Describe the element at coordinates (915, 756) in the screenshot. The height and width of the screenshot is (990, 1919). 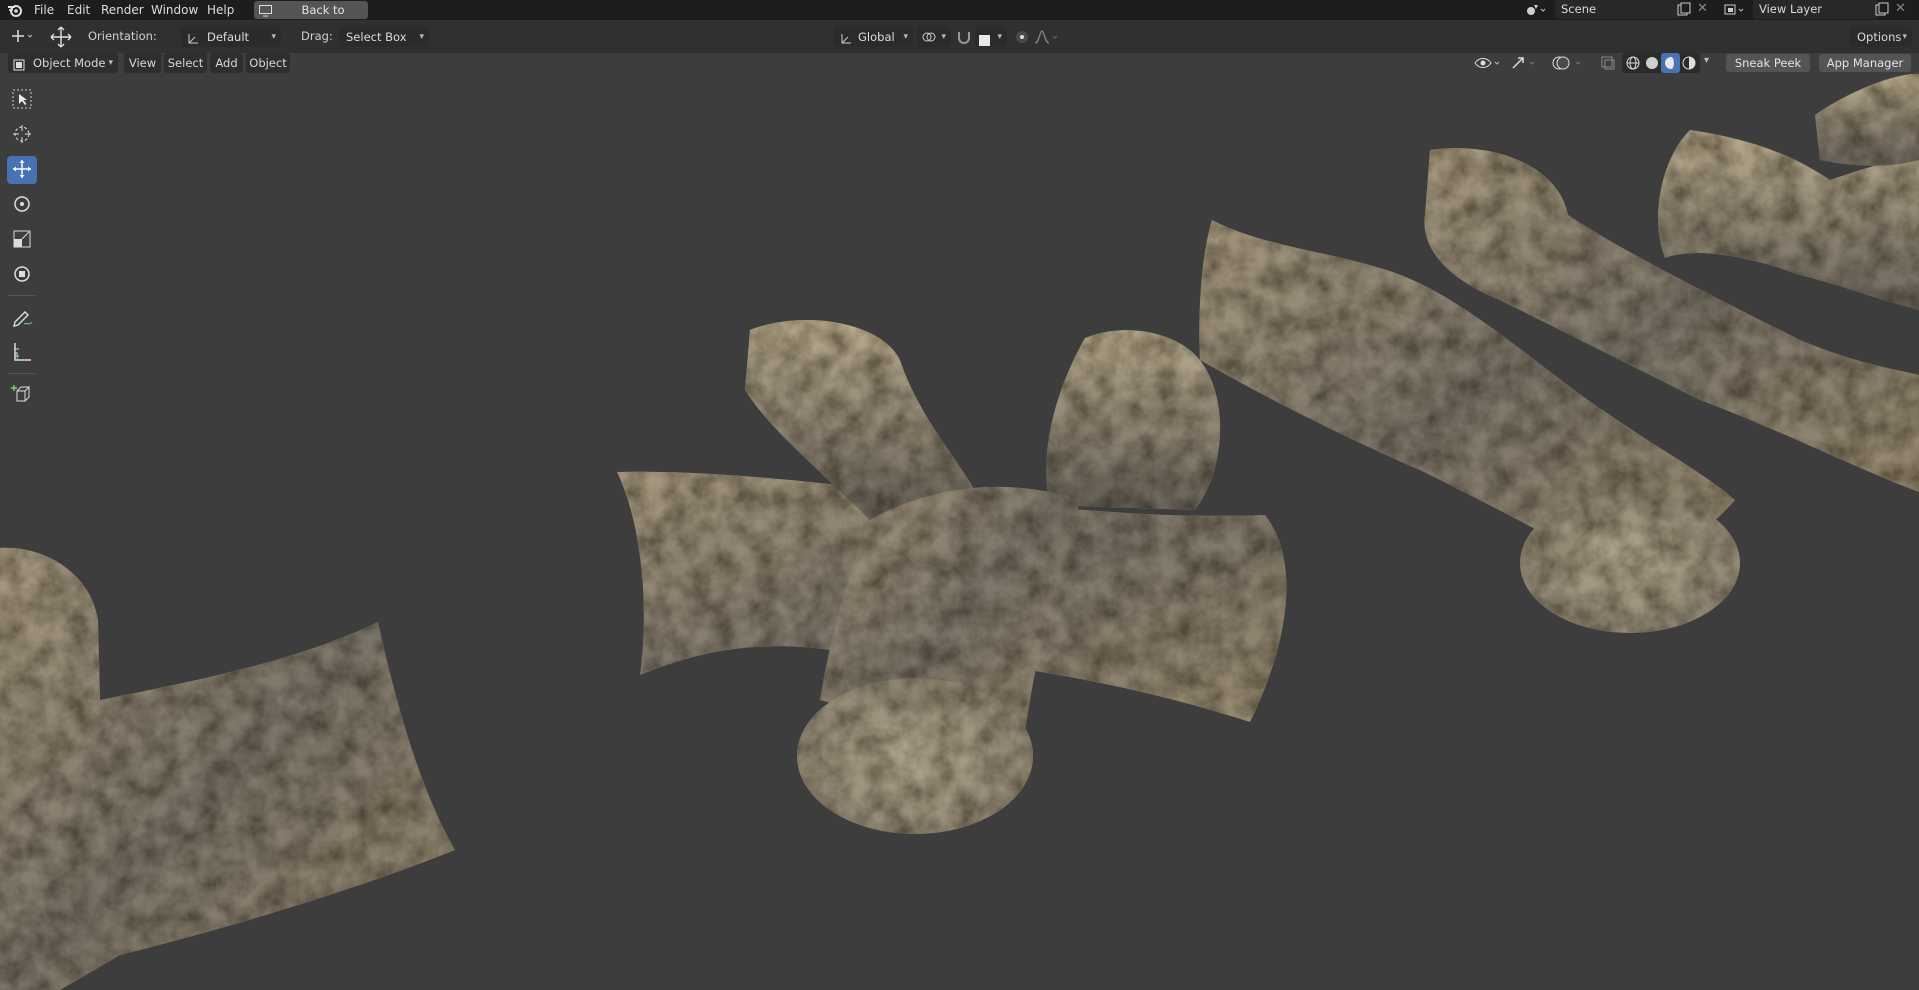
I see `rock-pipe-cross-lower-cap` at that location.